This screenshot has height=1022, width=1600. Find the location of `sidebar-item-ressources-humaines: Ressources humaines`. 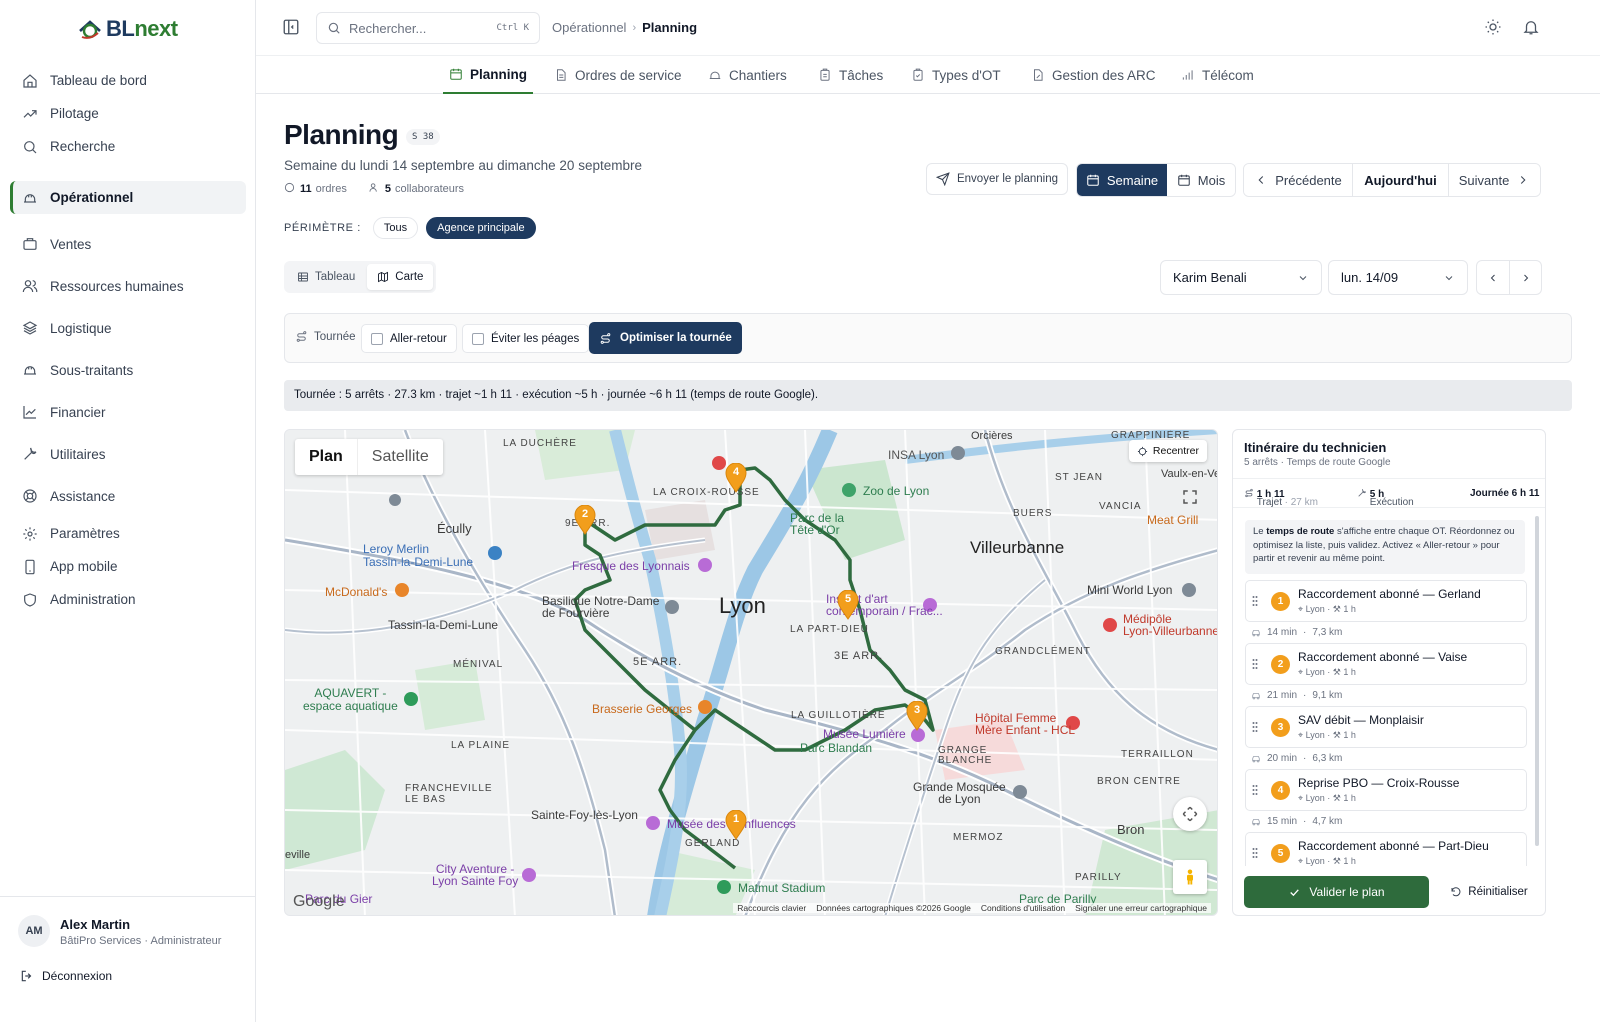

sidebar-item-ressources-humaines: Ressources humaines is located at coordinates (128, 286).